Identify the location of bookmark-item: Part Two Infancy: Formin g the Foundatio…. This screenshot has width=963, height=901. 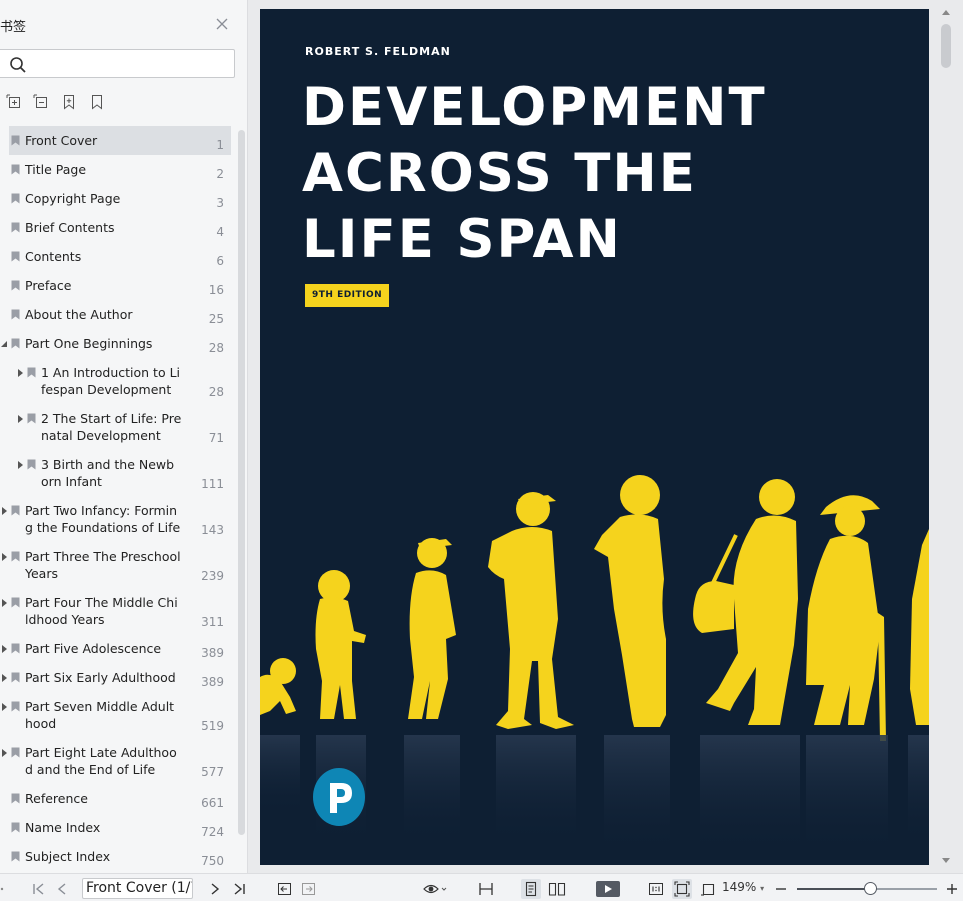
(120, 519).